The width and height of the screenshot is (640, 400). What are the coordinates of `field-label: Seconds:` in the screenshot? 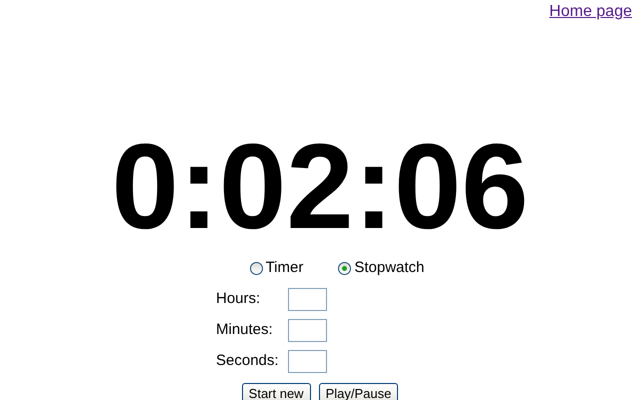 It's located at (248, 360).